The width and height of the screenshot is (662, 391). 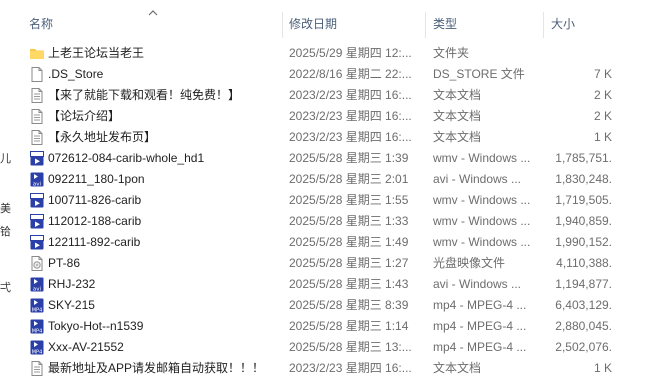 I want to click on file-name: .DS_Store, so click(x=76, y=74).